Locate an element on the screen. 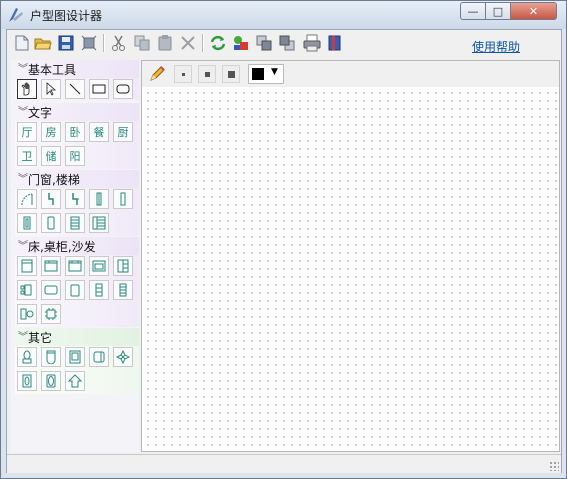 This screenshot has width=567, height=479. dining-set-tool is located at coordinates (27, 290).